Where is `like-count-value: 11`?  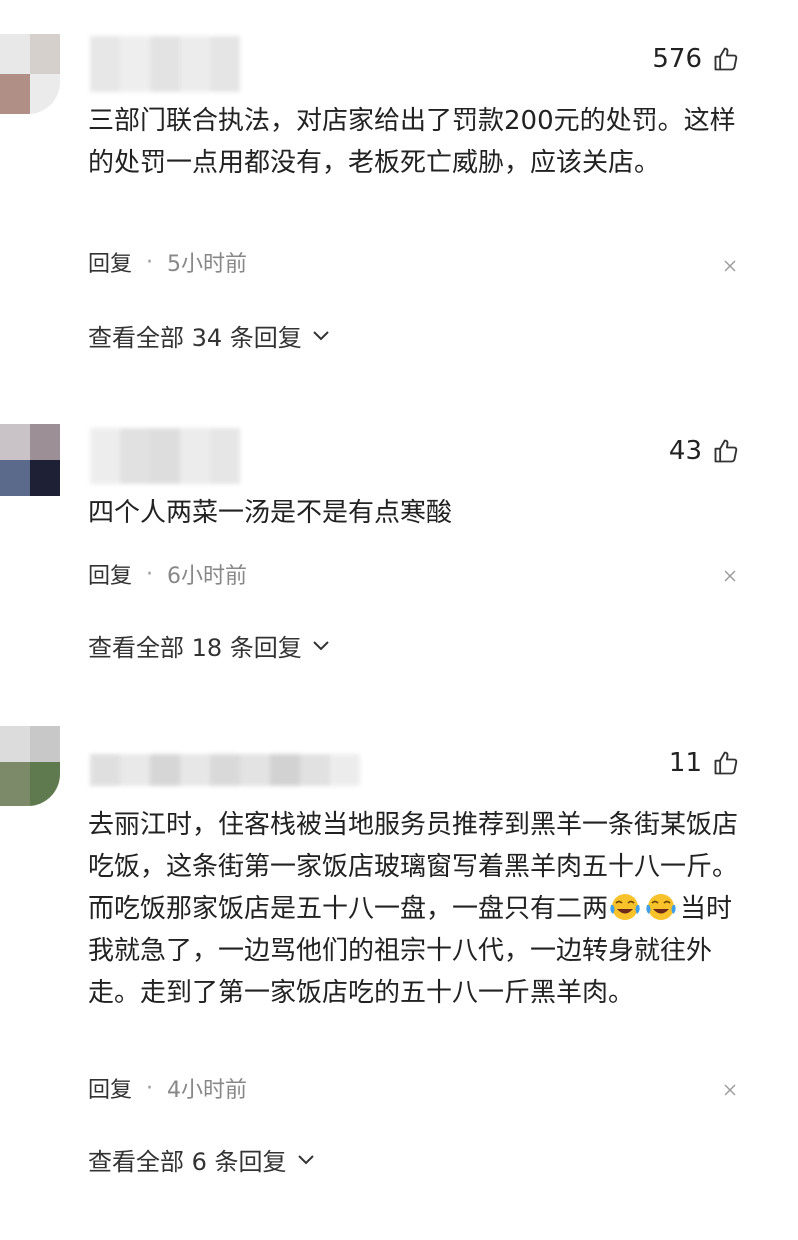 like-count-value: 11 is located at coordinates (685, 763).